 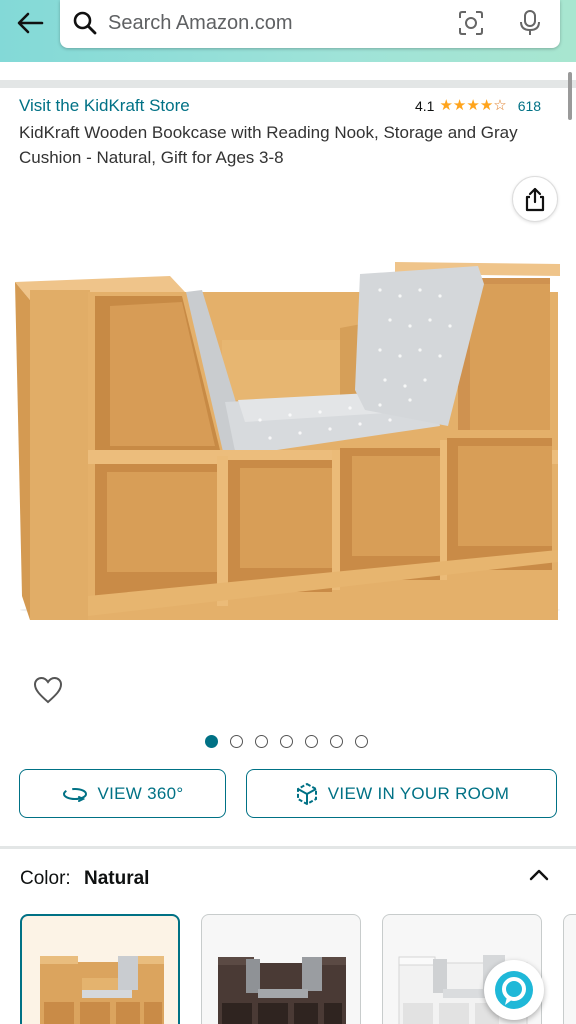 What do you see at coordinates (273, 23) in the screenshot?
I see `search-input` at bounding box center [273, 23].